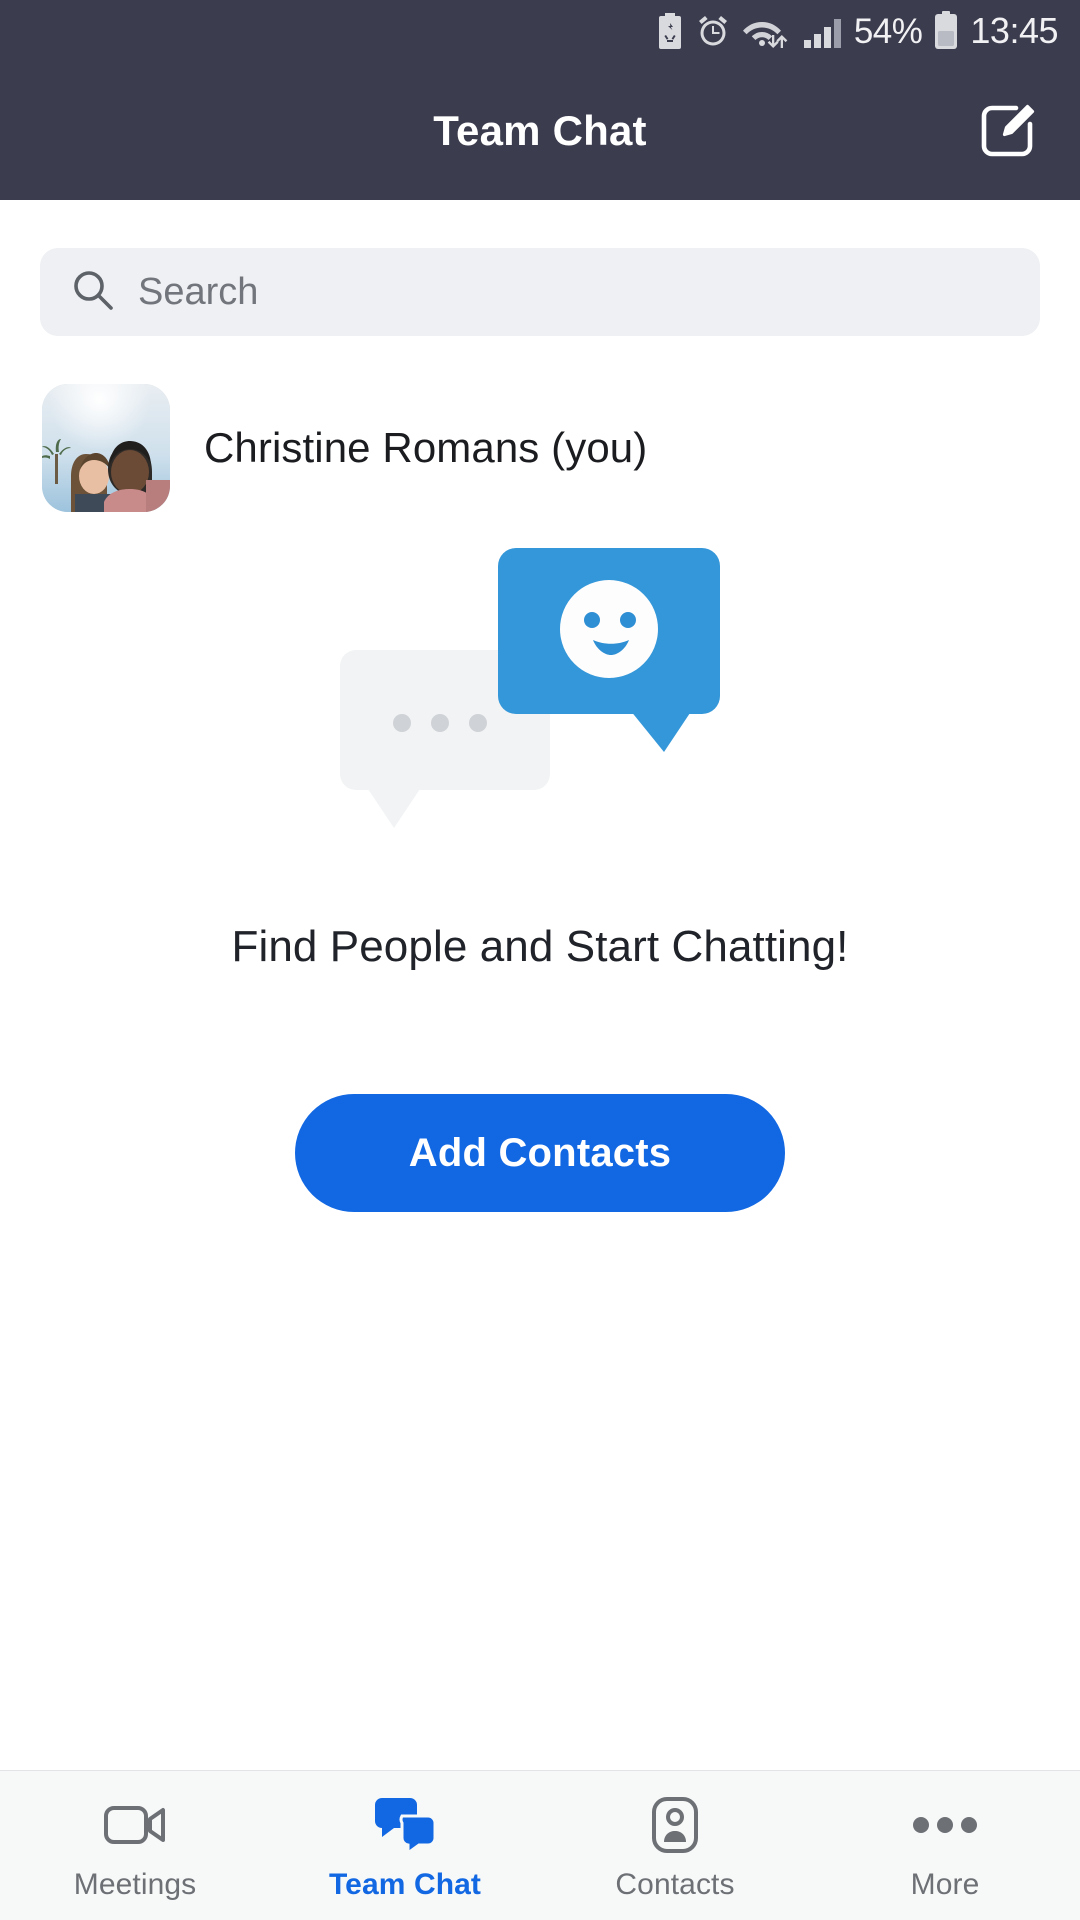  I want to click on search-section: Search, so click(540, 268).